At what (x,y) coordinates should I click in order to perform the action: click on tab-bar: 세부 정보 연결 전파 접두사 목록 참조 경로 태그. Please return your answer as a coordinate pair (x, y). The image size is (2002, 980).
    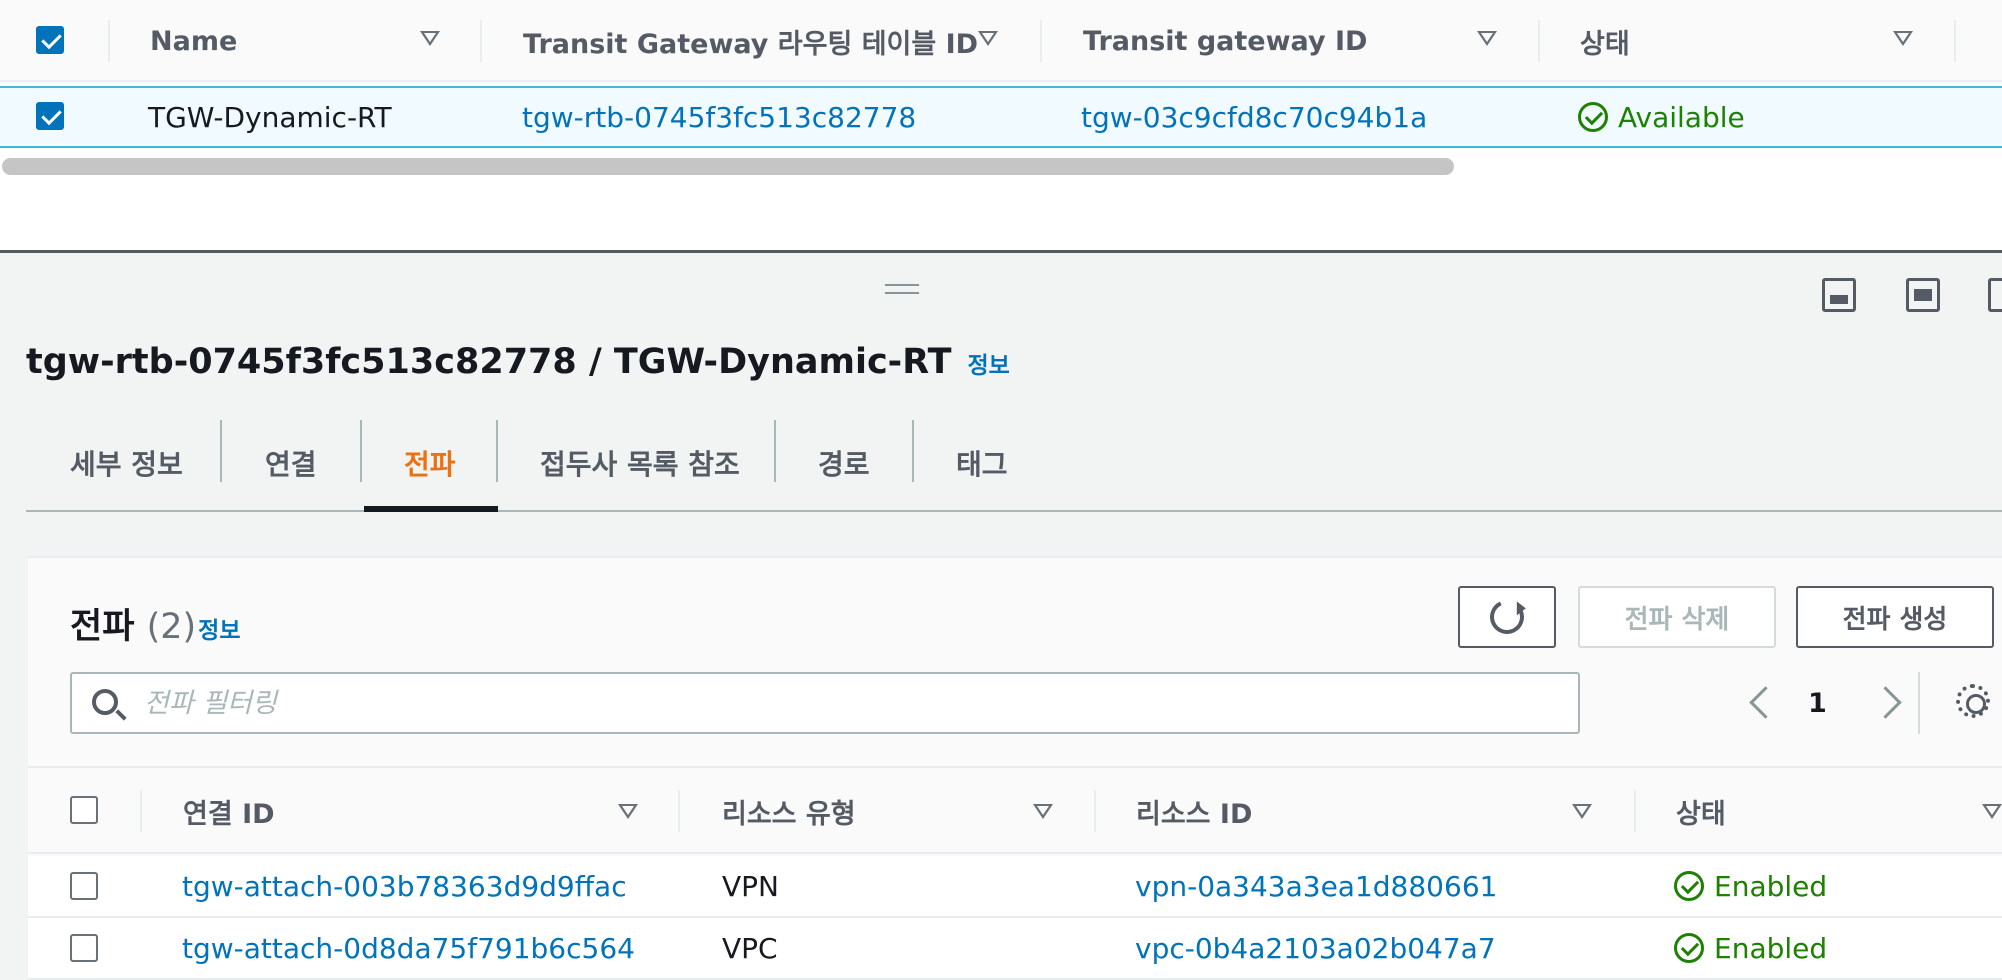
    Looking at the image, I should click on (1014, 464).